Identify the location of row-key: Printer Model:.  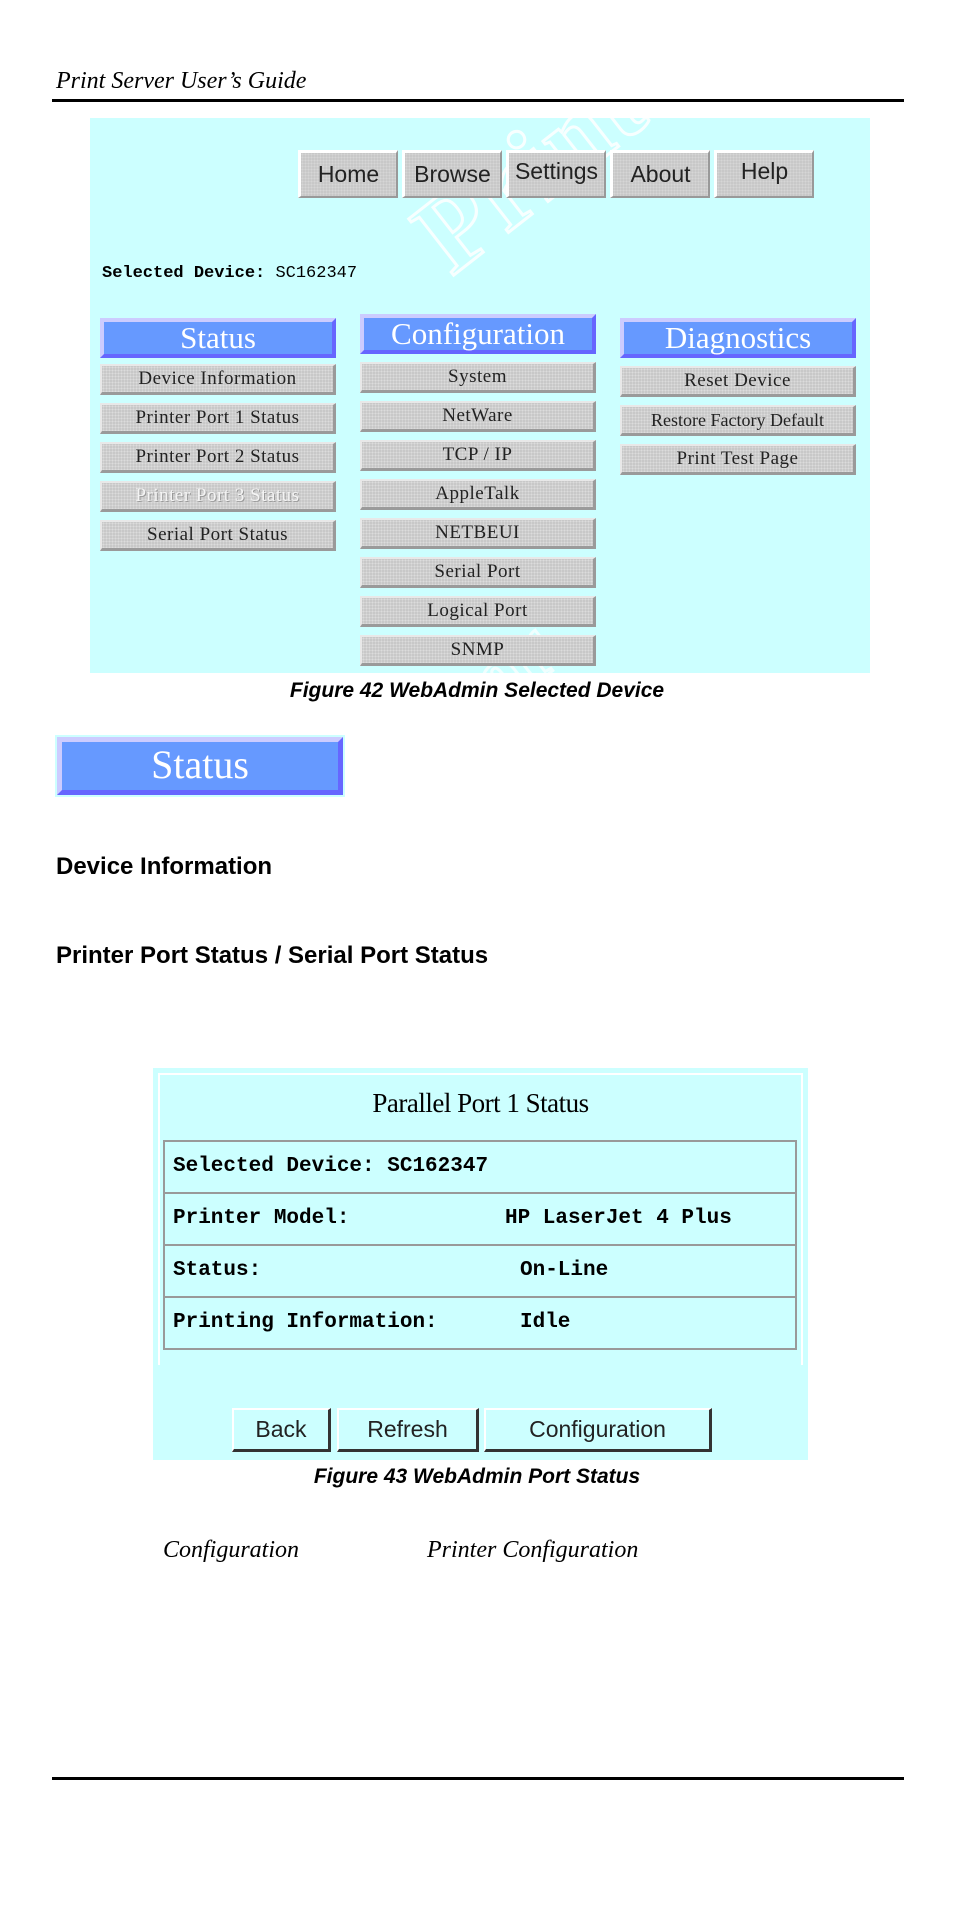
(261, 1218).